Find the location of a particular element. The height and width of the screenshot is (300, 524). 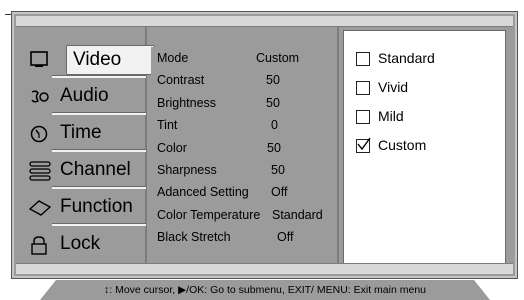

setting-name: Brightness is located at coordinates (187, 102).